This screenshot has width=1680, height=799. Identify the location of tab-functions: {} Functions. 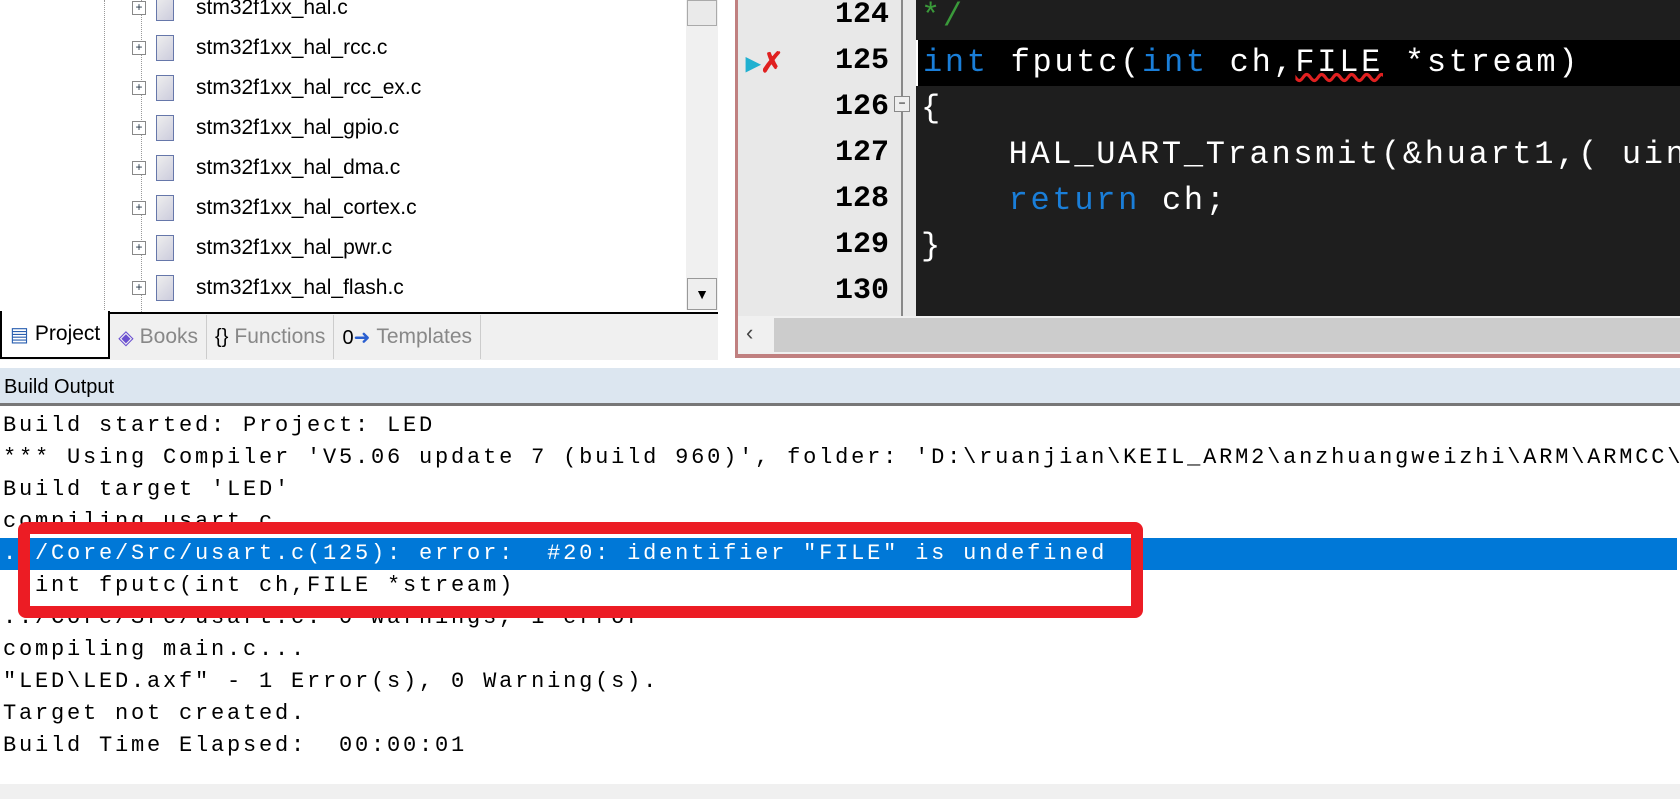
(271, 337).